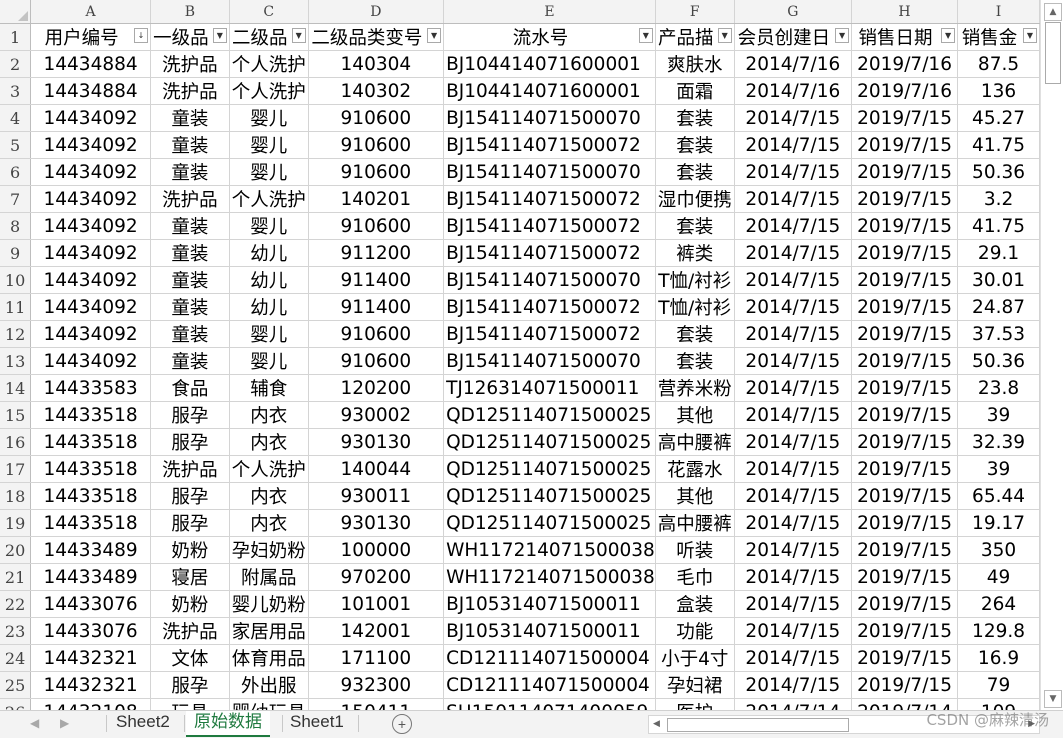 Image resolution: width=1063 pixels, height=738 pixels. What do you see at coordinates (16, 577) in the screenshot?
I see `row-header: 21` at bounding box center [16, 577].